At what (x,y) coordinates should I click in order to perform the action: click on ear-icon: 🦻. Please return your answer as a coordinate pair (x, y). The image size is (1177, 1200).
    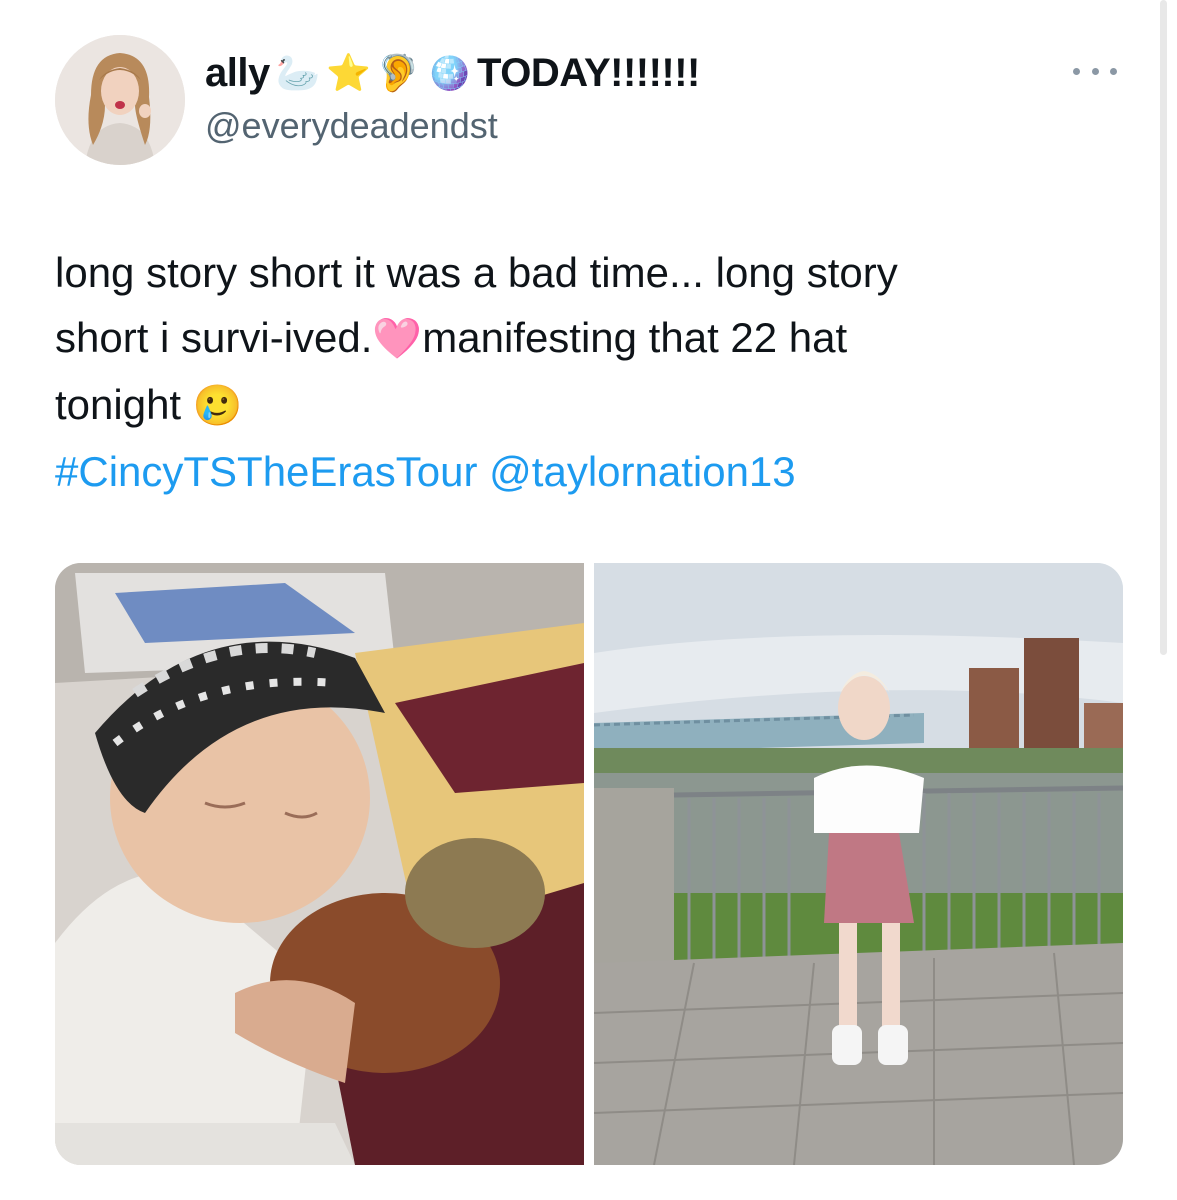
    Looking at the image, I should click on (398, 73).